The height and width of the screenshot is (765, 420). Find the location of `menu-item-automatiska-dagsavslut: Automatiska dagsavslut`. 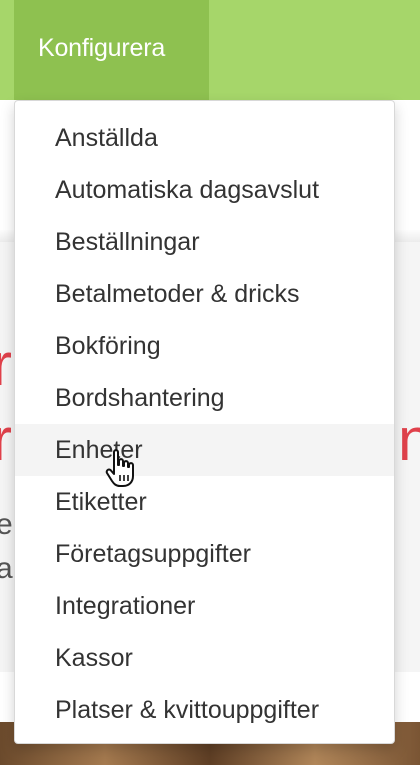

menu-item-automatiska-dagsavslut: Automatiska dagsavslut is located at coordinates (204, 190).